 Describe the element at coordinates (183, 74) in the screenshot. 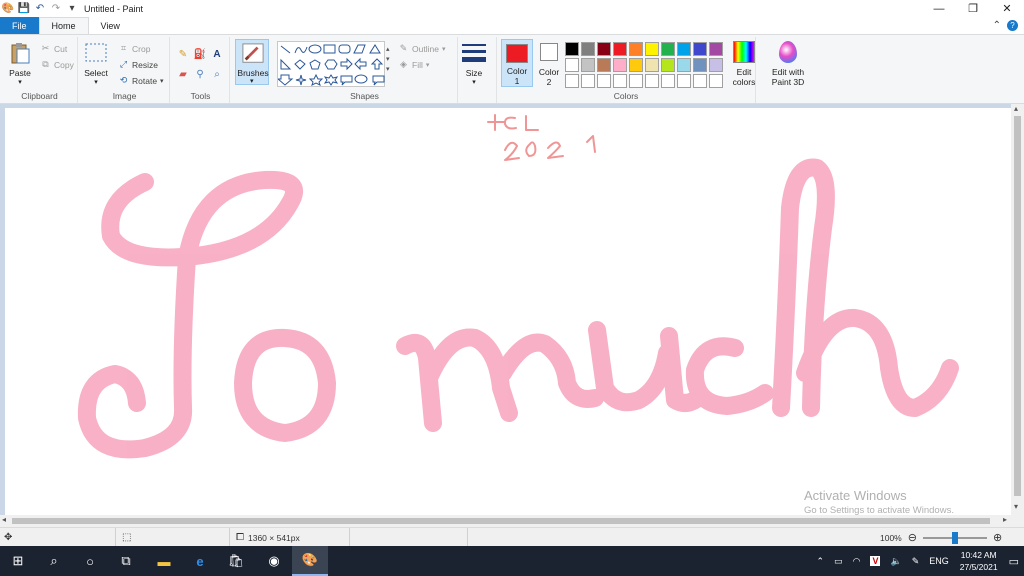

I see `eraser-icon: ▰` at that location.